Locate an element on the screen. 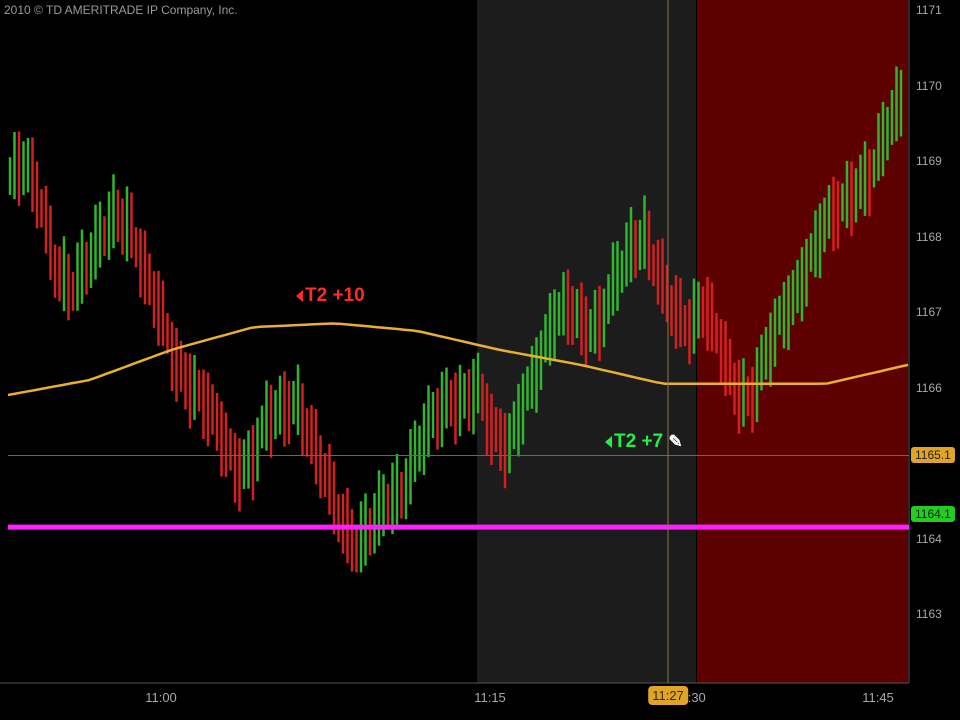 The image size is (960, 720). y-tick-label: 1167 is located at coordinates (929, 312).